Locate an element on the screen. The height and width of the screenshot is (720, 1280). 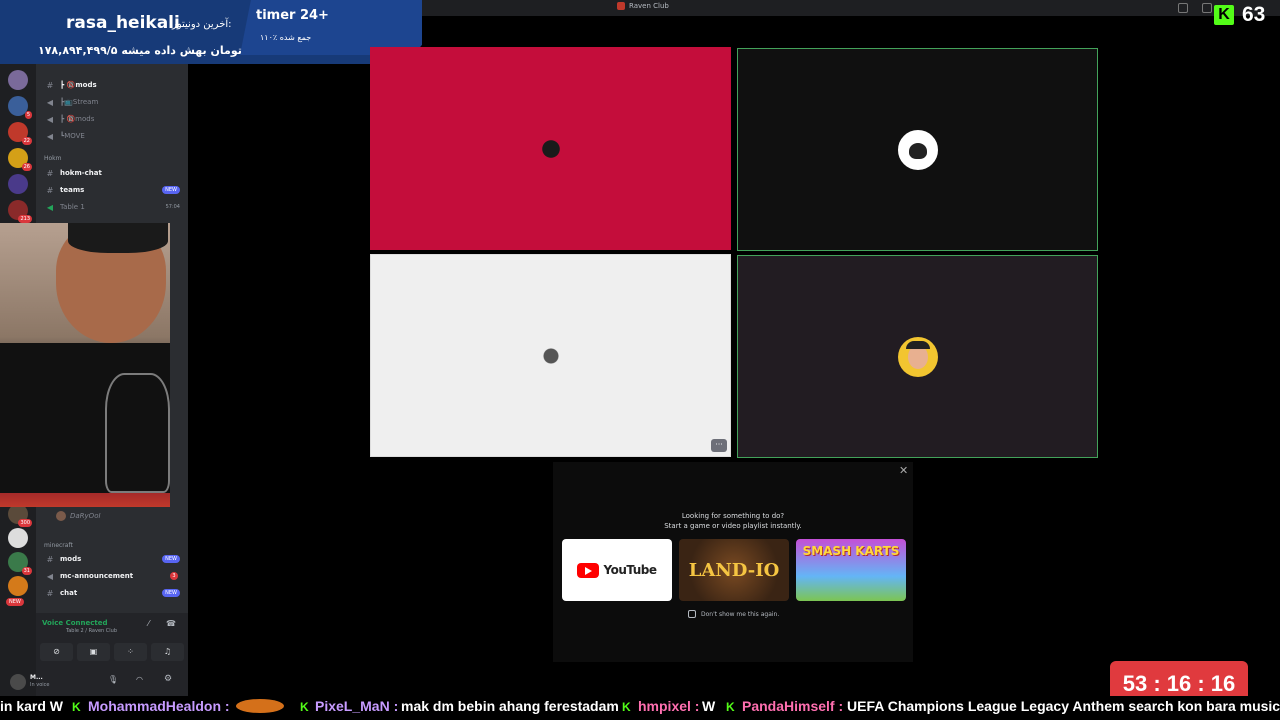
help-icon is located at coordinates (1207, 8).